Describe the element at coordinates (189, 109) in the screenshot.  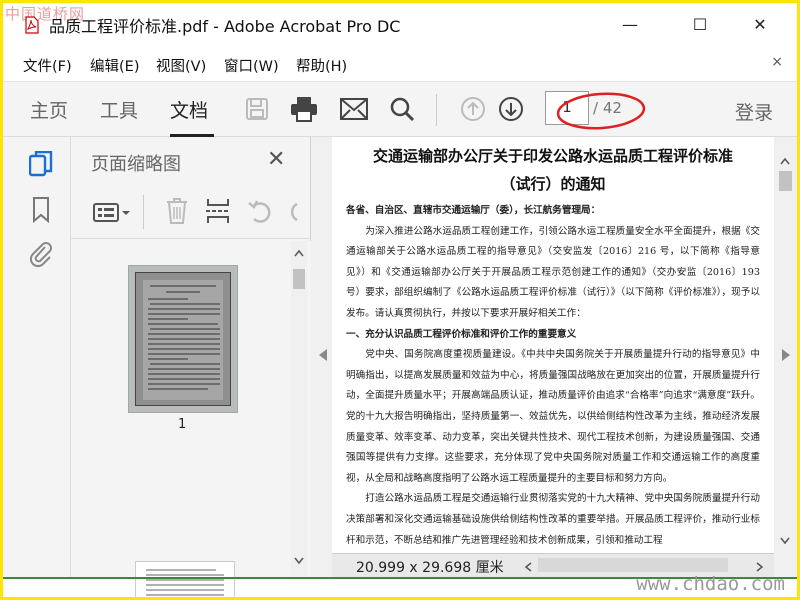
I see `tab-document: 文档` at that location.